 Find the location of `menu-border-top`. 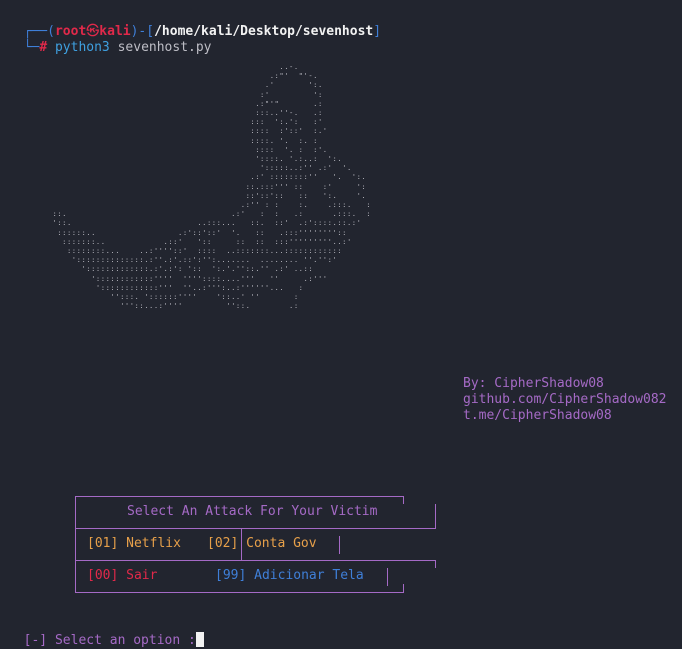

menu-border-top is located at coordinates (239, 496).